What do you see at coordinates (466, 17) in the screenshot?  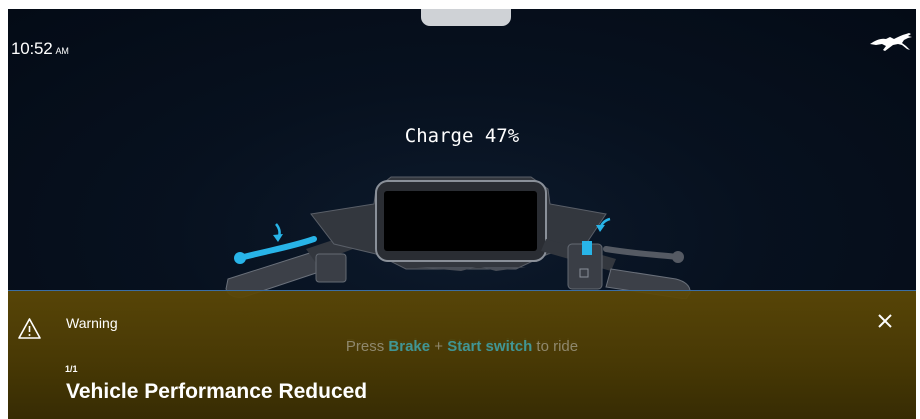 I see `pull-down-handle` at bounding box center [466, 17].